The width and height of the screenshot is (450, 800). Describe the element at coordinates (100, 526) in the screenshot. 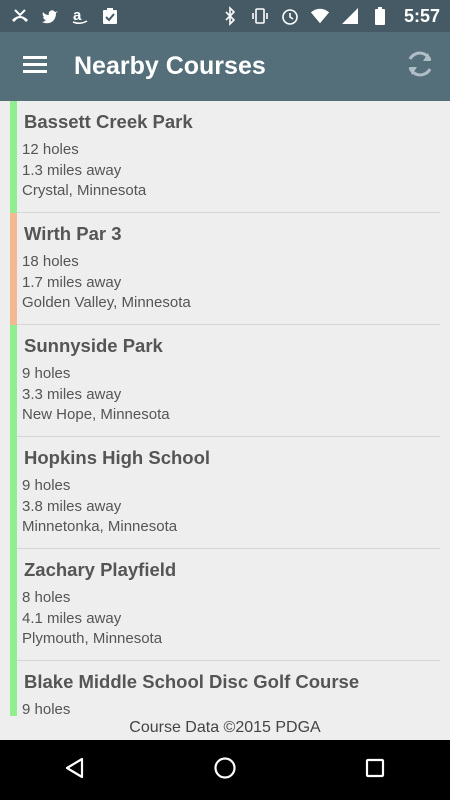

I see `course-location: Minnetonka, Minnesota` at that location.